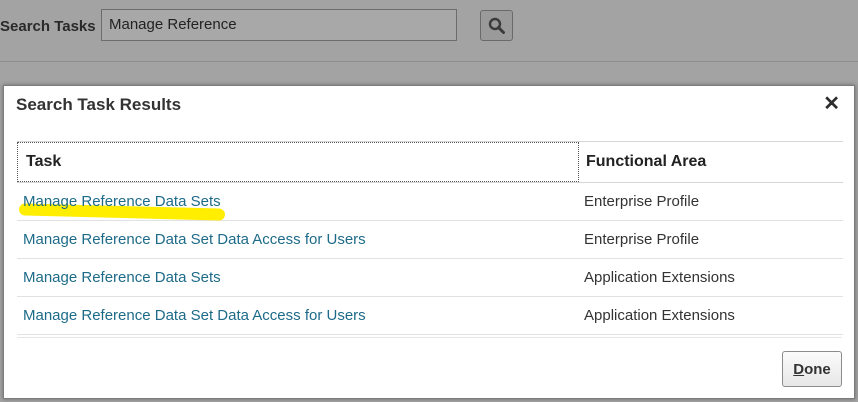 Image resolution: width=858 pixels, height=402 pixels. Describe the element at coordinates (429, 61) in the screenshot. I see `background-divider` at that location.